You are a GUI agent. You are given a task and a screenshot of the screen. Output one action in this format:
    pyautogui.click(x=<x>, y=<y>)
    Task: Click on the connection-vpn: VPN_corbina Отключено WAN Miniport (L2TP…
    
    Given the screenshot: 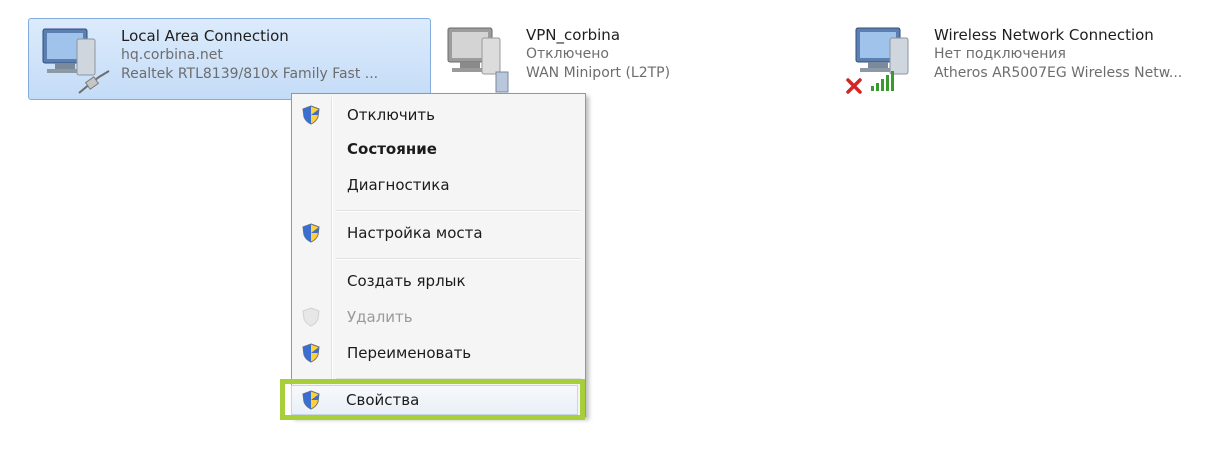 What is the action you would take?
    pyautogui.click(x=599, y=58)
    